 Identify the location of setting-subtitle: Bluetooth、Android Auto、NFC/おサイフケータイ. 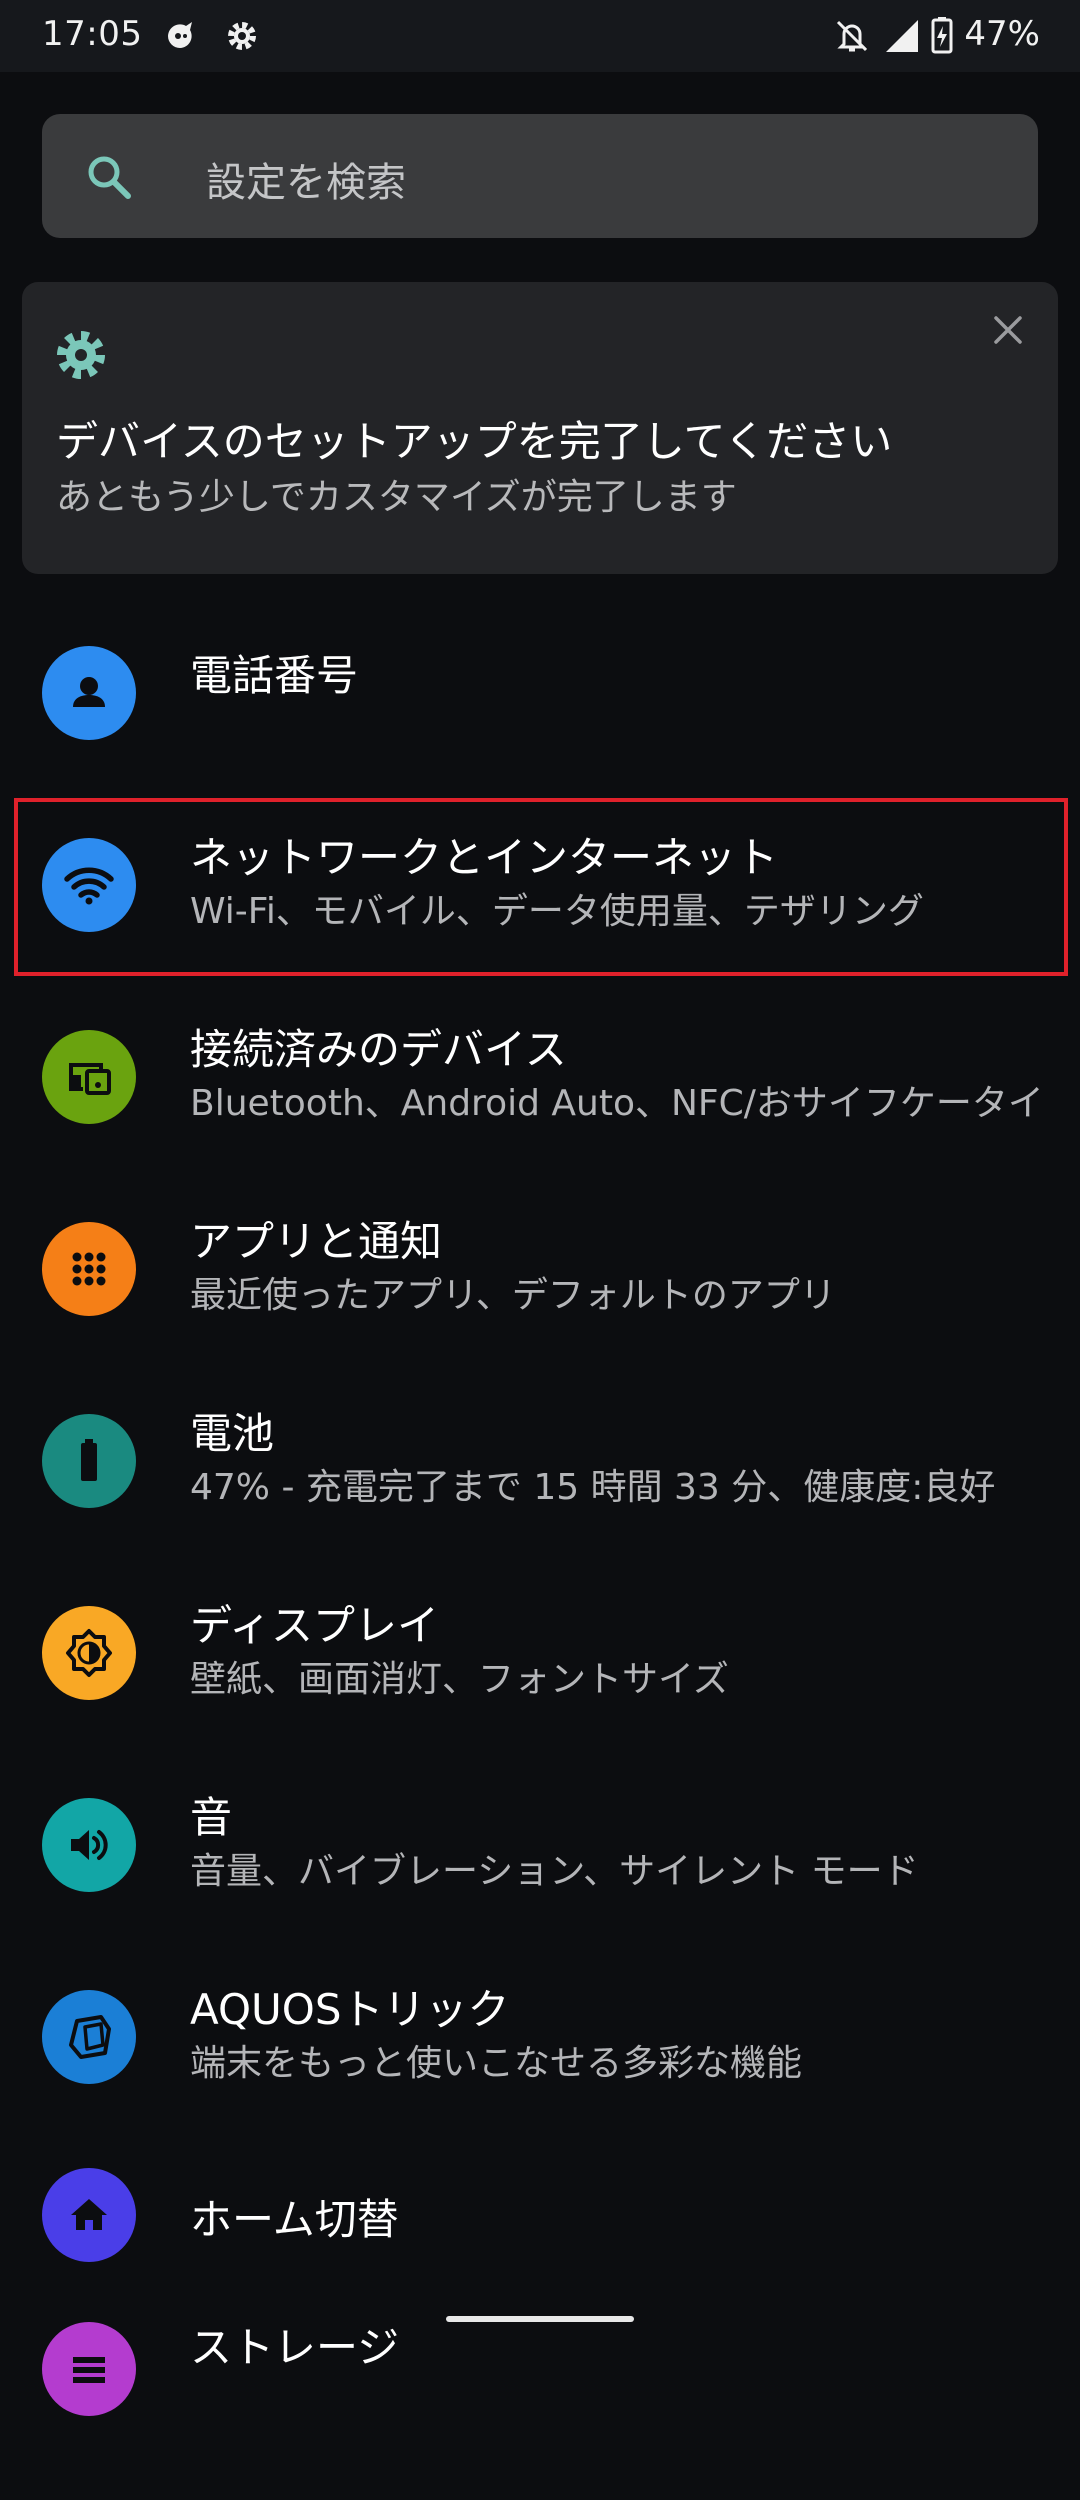
(617, 1103).